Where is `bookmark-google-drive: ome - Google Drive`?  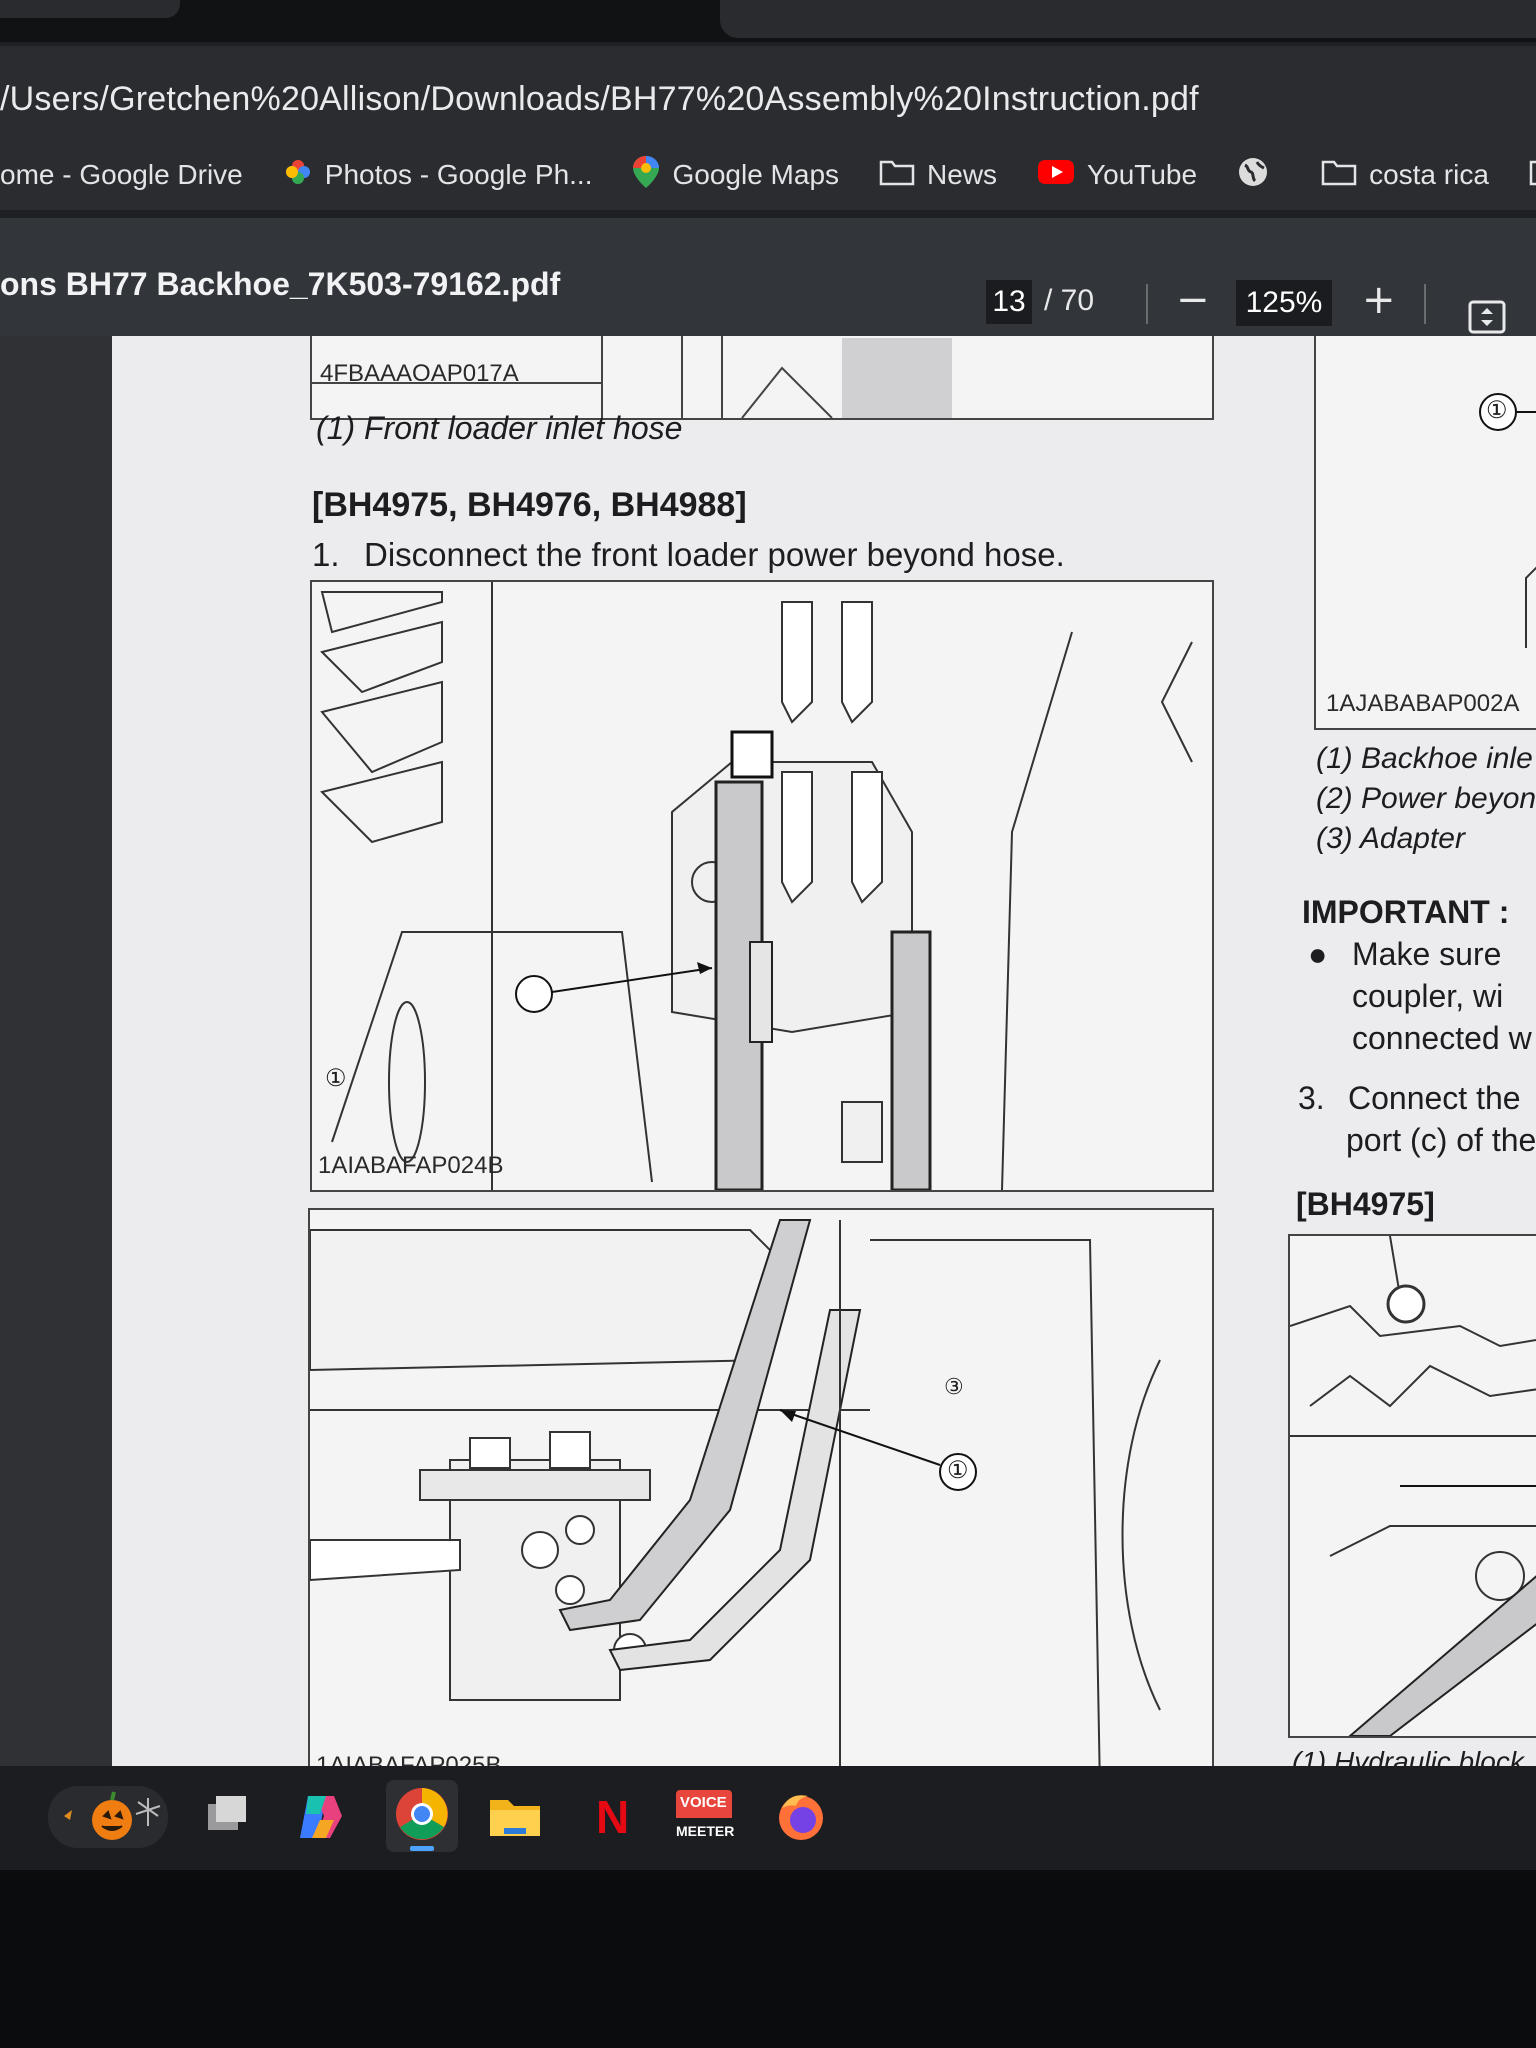
bookmark-google-drive: ome - Google Drive is located at coordinates (121, 175).